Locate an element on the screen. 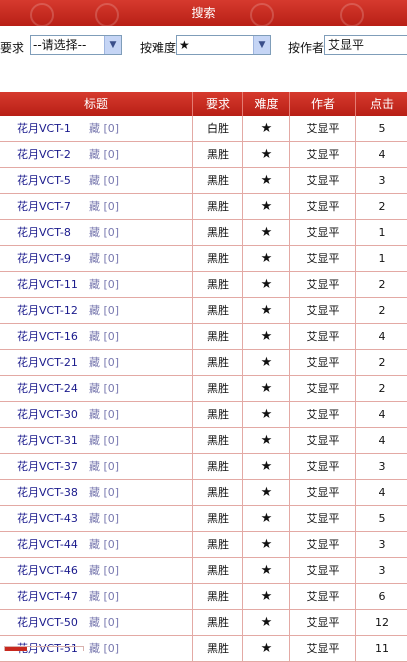  puzzle-title-link: 花月VCT-50 is located at coordinates (47, 622).